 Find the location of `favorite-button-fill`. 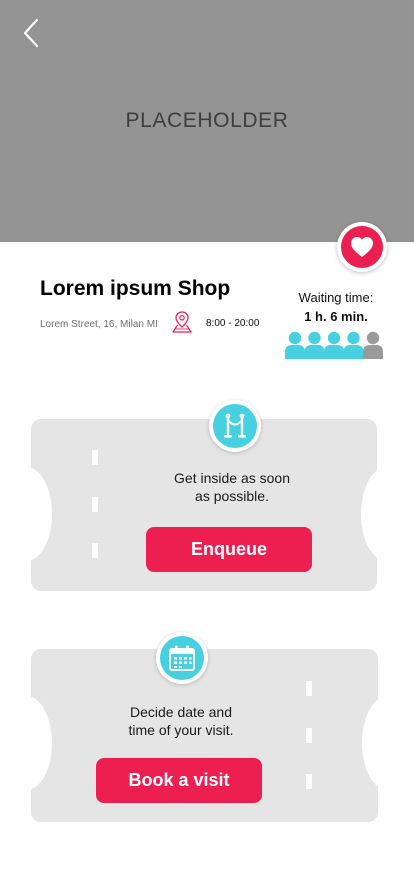

favorite-button-fill is located at coordinates (362, 247).